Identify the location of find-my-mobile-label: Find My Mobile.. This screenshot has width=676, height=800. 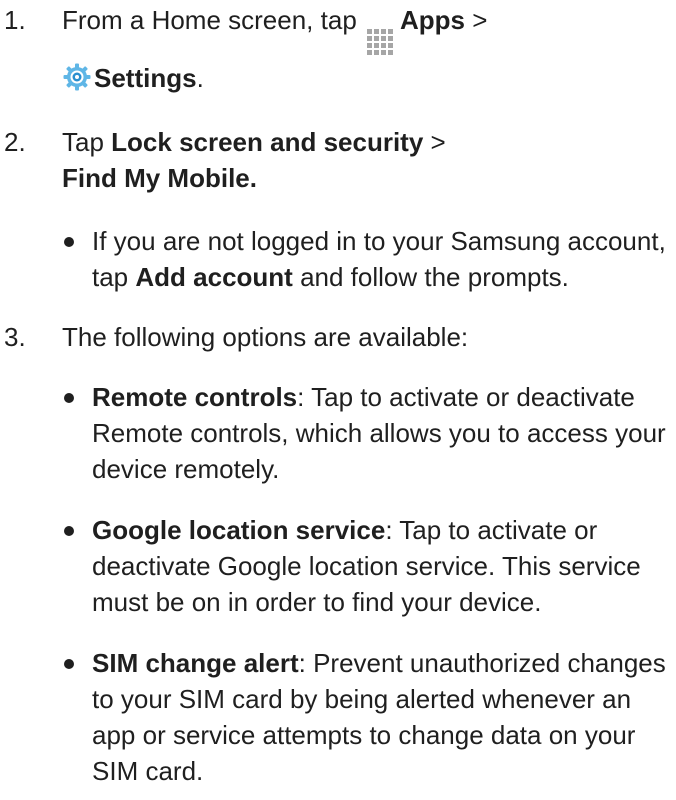
(159, 178).